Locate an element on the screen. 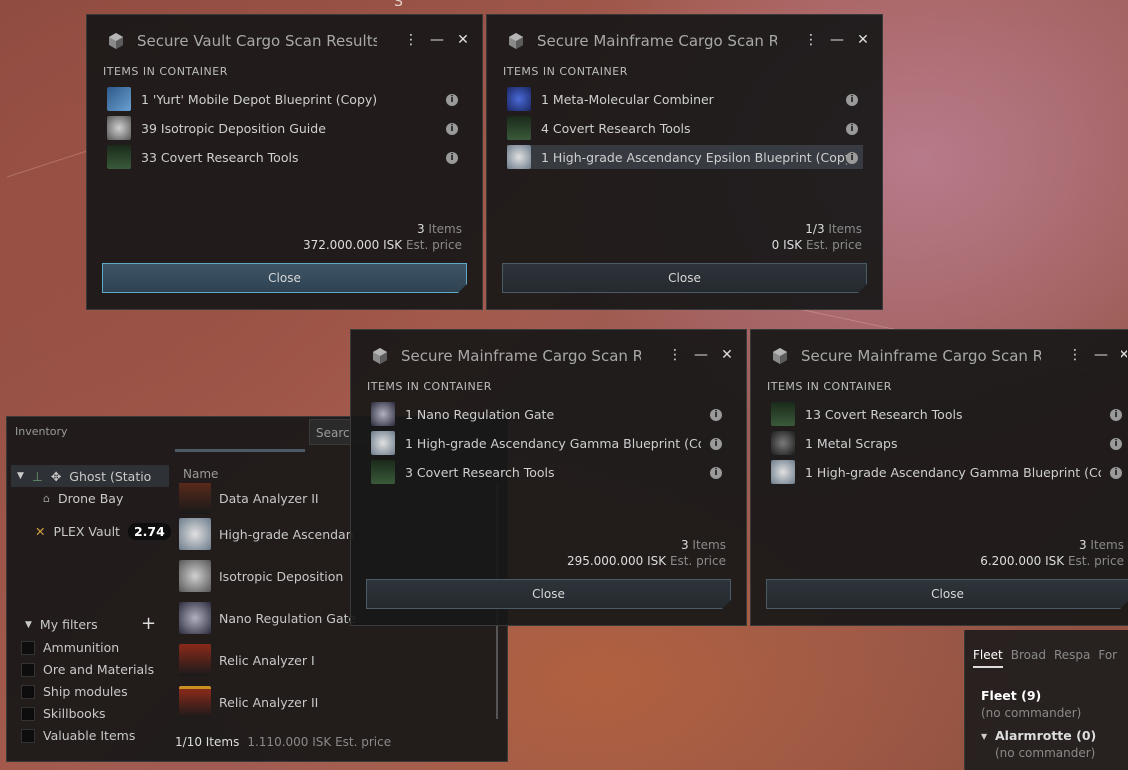 The height and width of the screenshot is (770, 1128). tab-respawn: Respa is located at coordinates (1072, 658).